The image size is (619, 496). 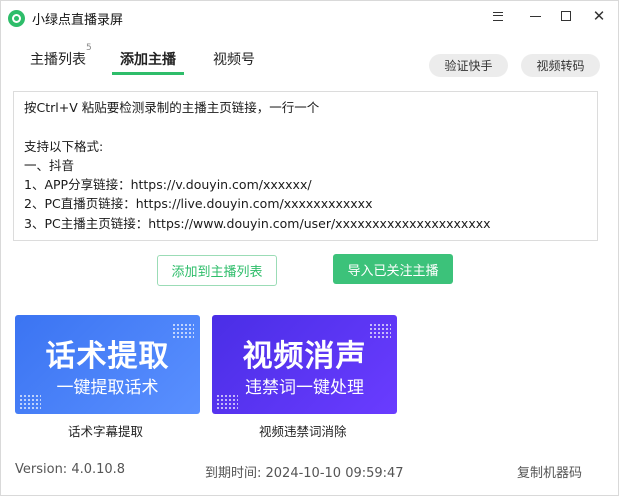 What do you see at coordinates (535, 16) in the screenshot?
I see `minimize-icon` at bounding box center [535, 16].